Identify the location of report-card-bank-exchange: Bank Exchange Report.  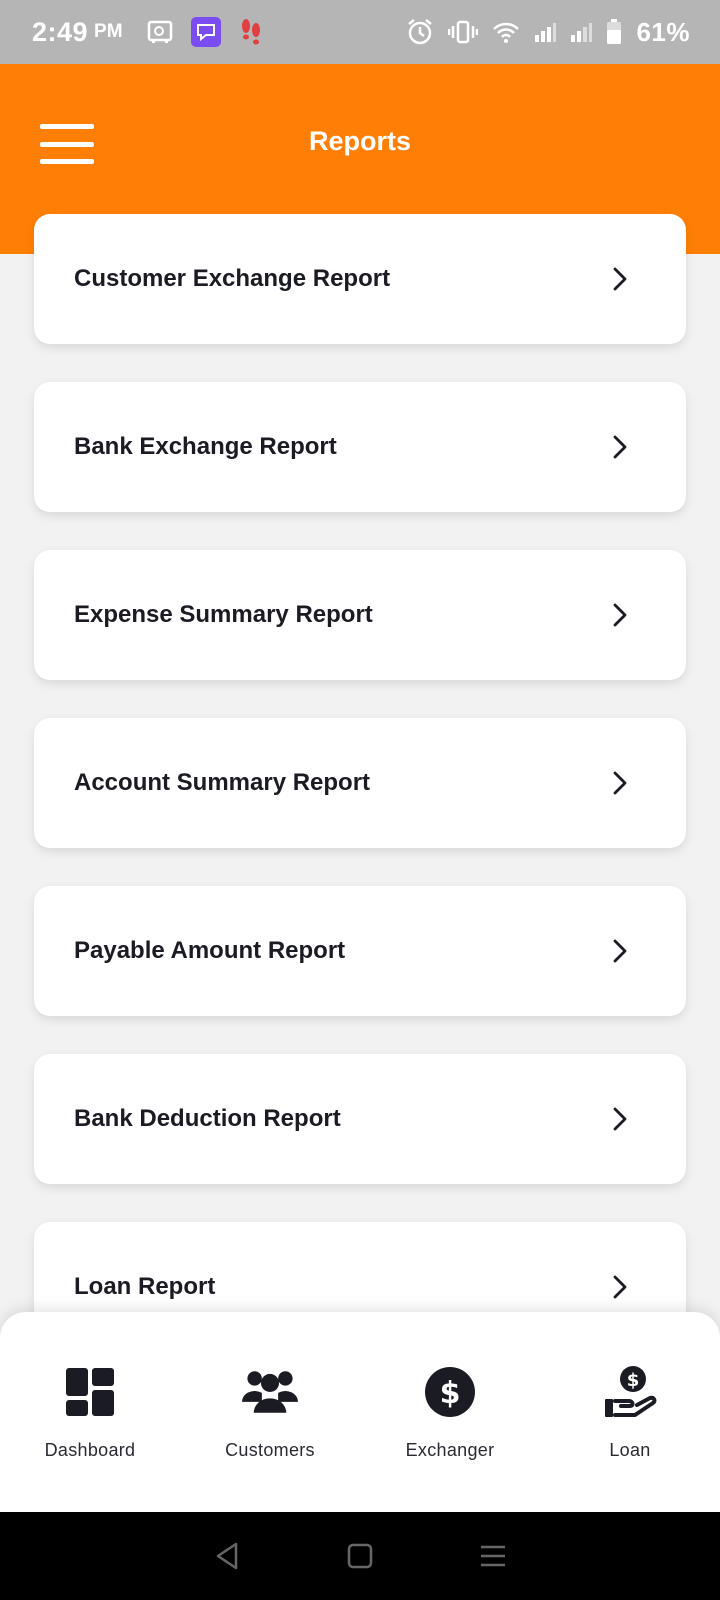
(360, 447).